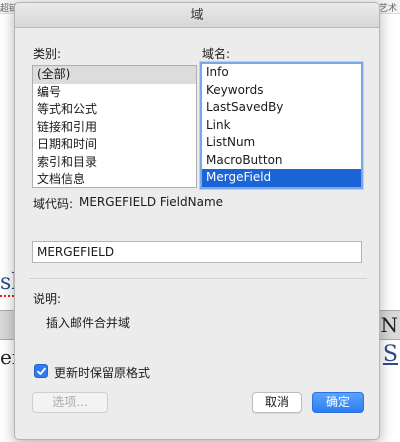 The image size is (400, 442). Describe the element at coordinates (198, 278) in the screenshot. I see `divider` at that location.